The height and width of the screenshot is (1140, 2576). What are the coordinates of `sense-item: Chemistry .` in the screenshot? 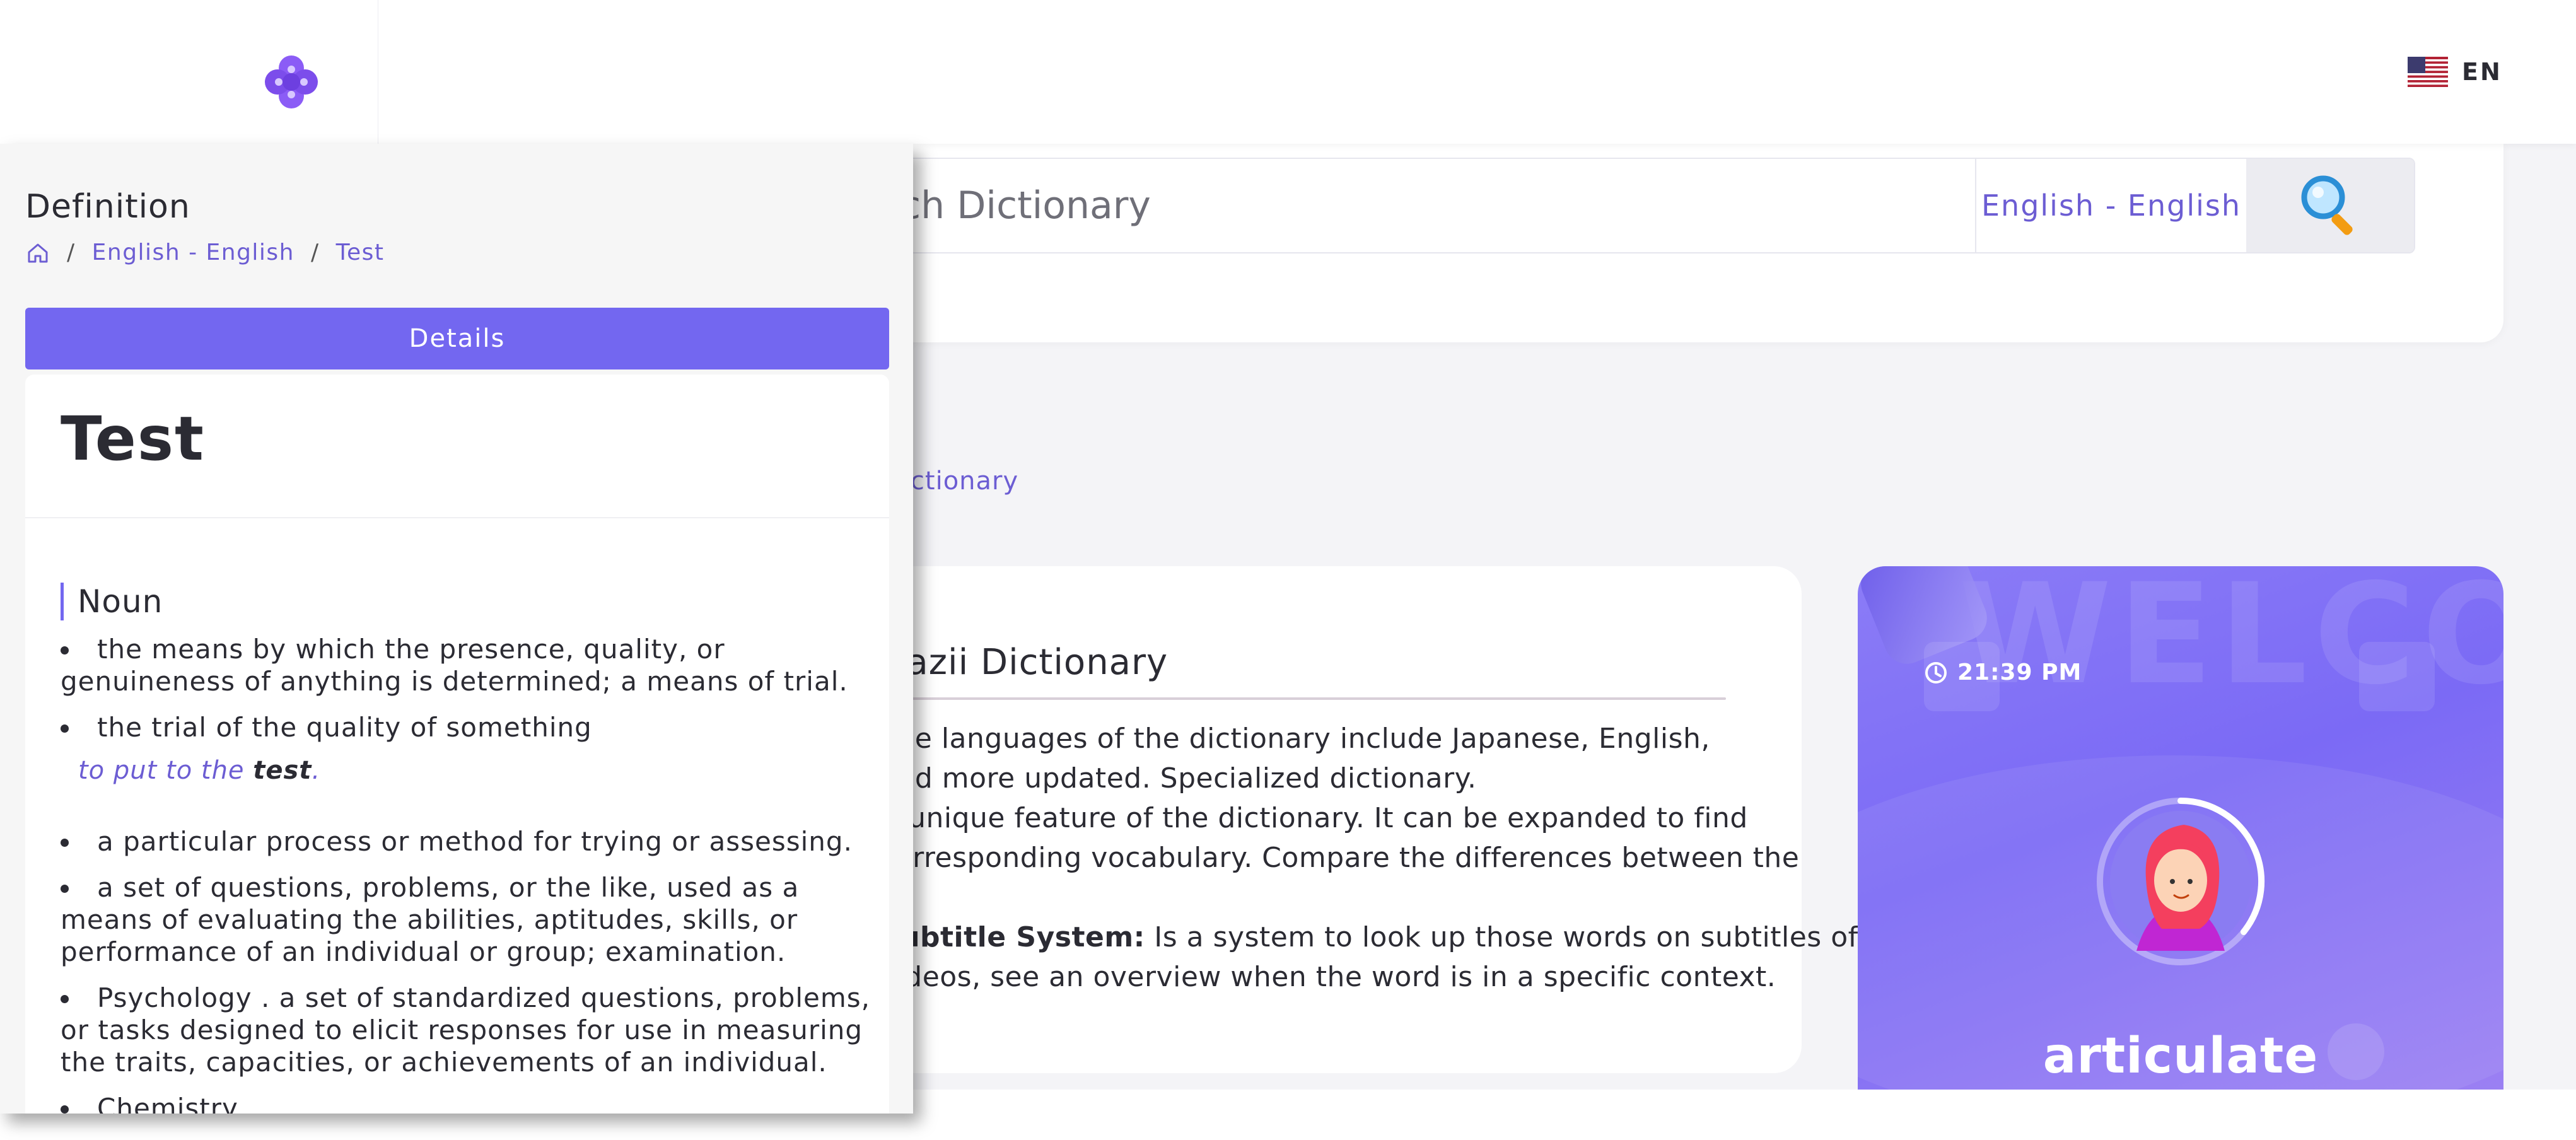 It's located at (468, 1103).